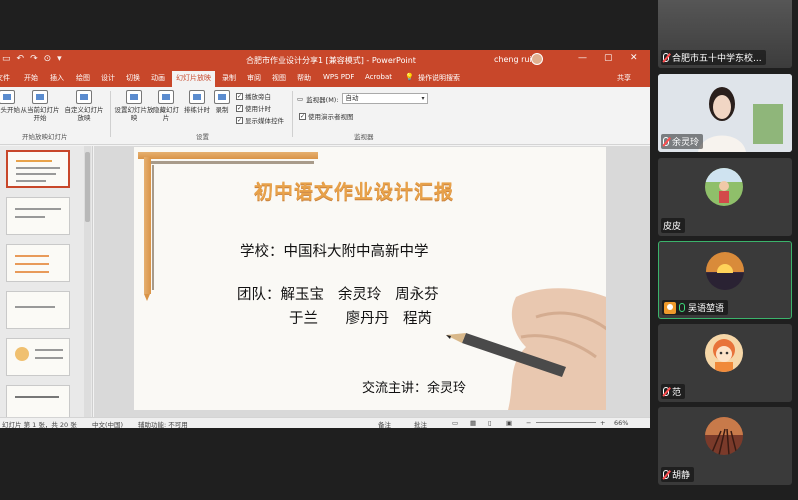  I want to click on close-icon: ✕, so click(634, 58).